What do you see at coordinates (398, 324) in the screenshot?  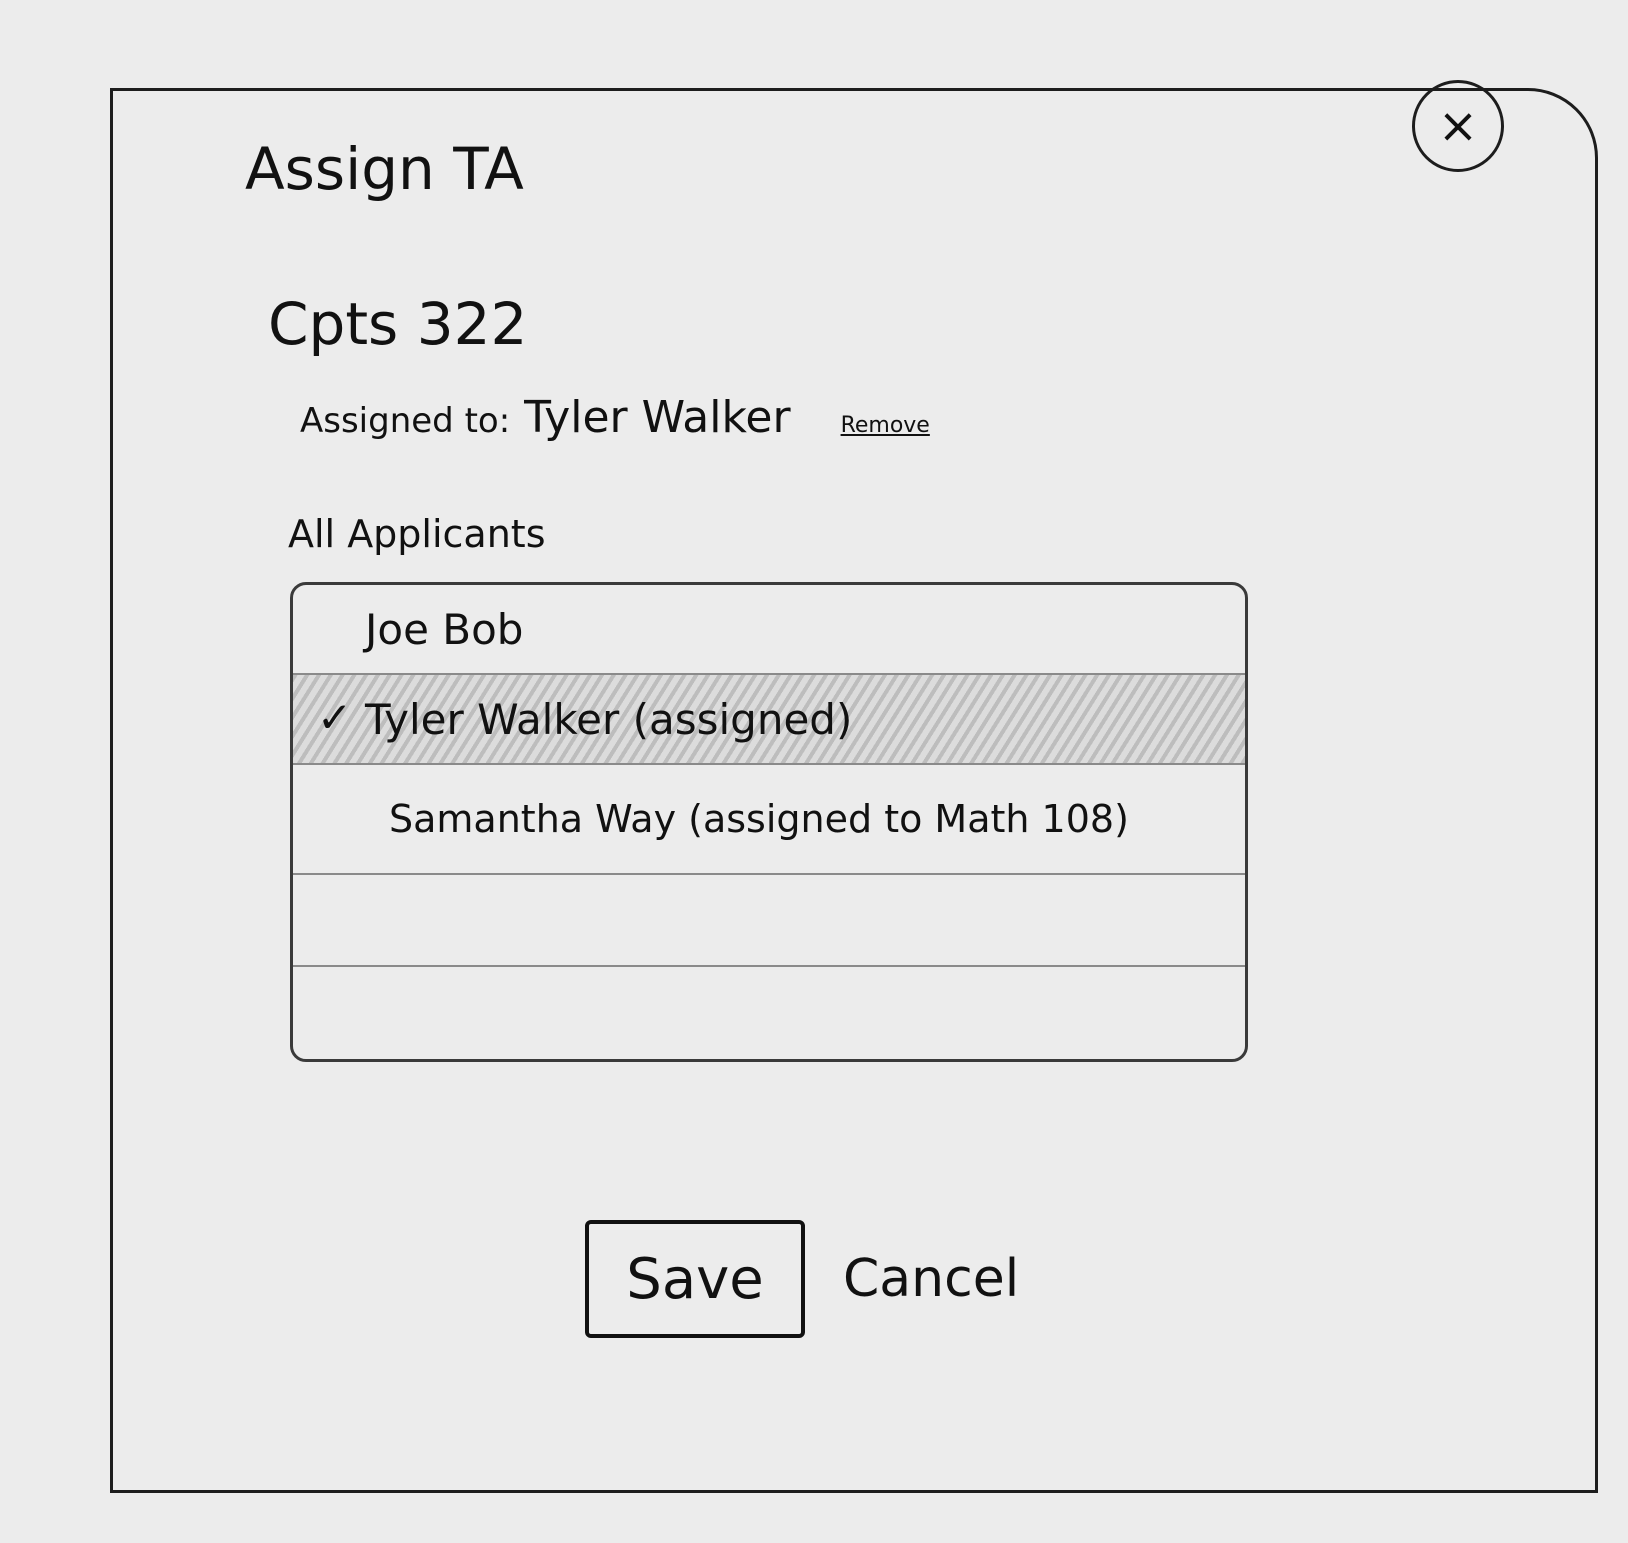 I see `course-name: Cpts 322` at bounding box center [398, 324].